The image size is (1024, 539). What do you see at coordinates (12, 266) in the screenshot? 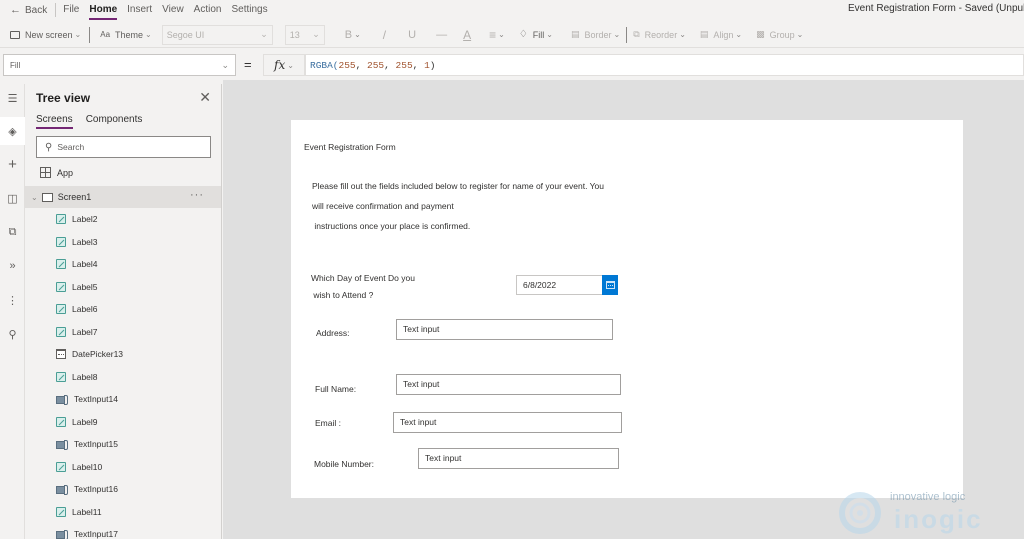
I see `power-automate-icon: »` at bounding box center [12, 266].